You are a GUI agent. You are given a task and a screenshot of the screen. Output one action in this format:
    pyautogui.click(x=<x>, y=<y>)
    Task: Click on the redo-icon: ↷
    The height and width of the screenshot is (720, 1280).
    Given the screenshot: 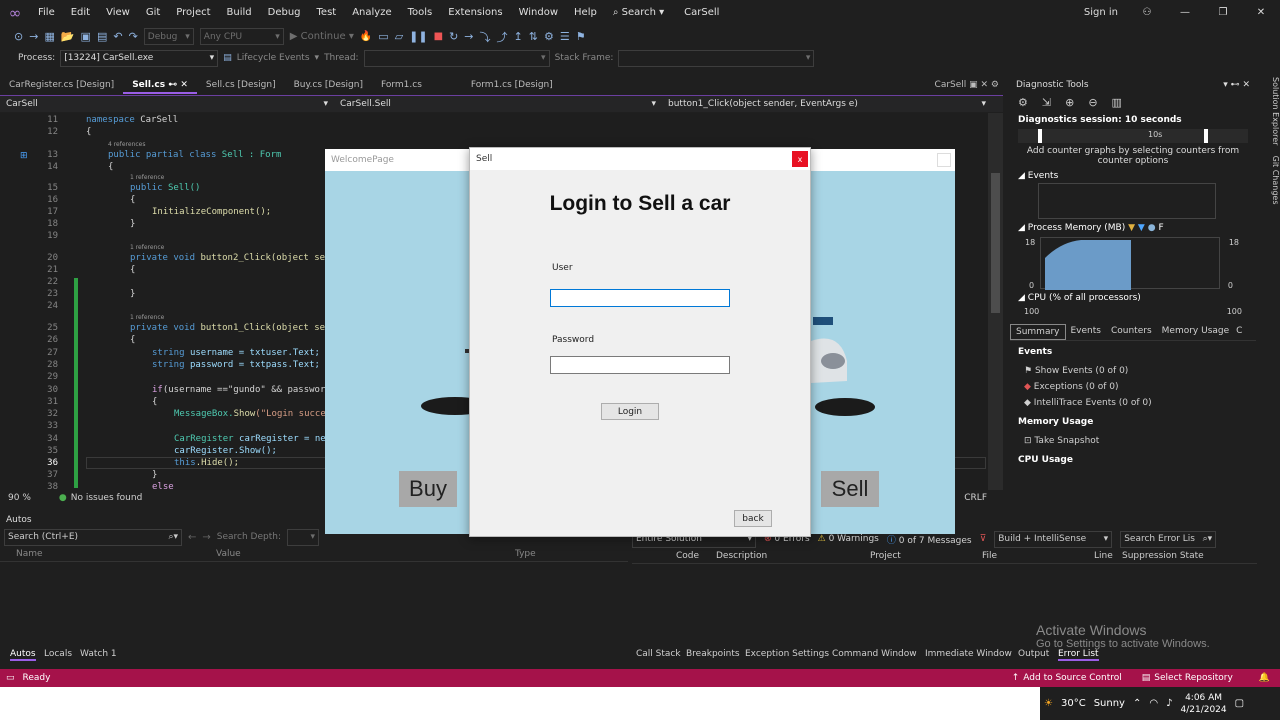 What is the action you would take?
    pyautogui.click(x=133, y=36)
    